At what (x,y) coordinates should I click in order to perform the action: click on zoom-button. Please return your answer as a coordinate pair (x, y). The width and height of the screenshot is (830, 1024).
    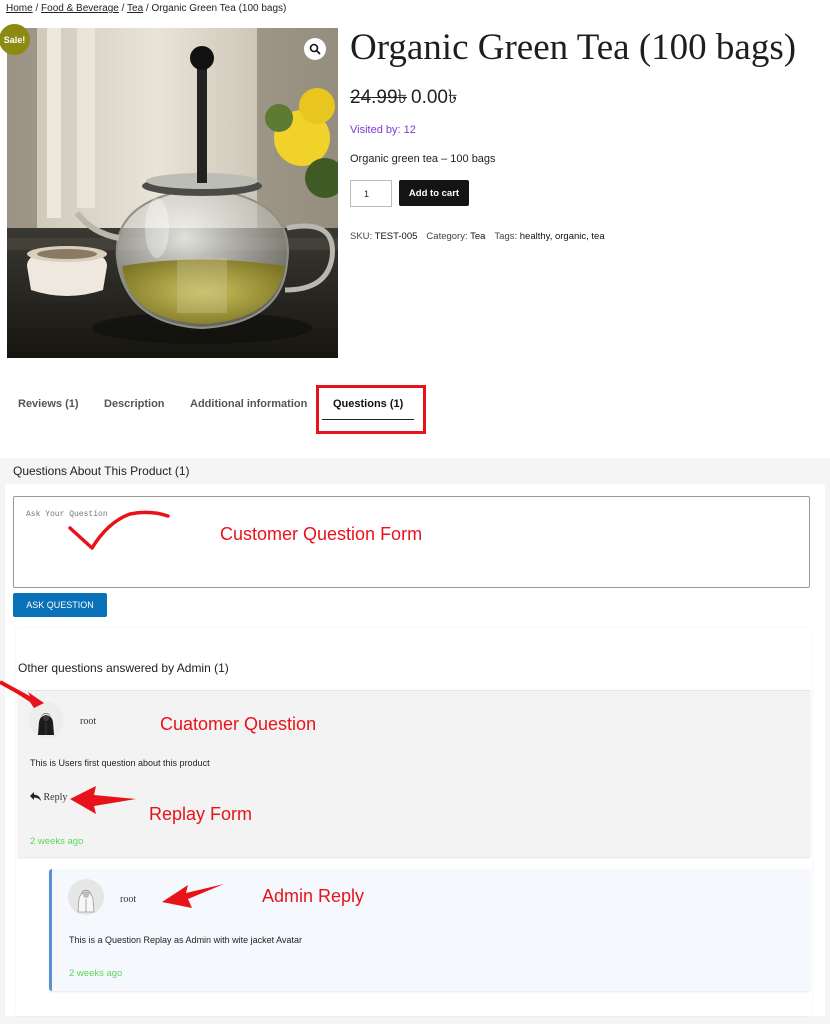
    Looking at the image, I should click on (315, 49).